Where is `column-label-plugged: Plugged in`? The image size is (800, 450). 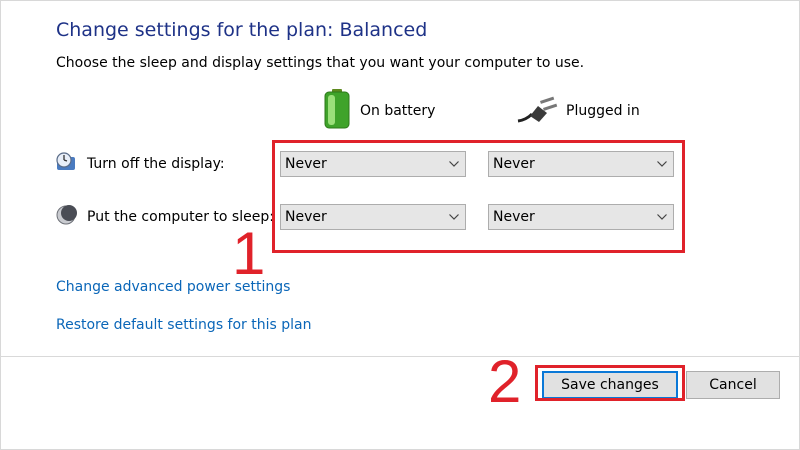
column-label-plugged: Plugged in is located at coordinates (603, 111).